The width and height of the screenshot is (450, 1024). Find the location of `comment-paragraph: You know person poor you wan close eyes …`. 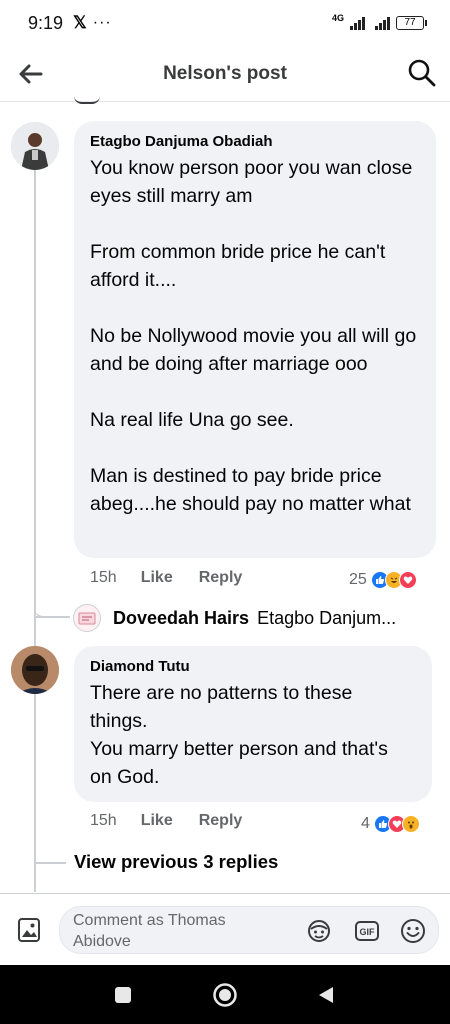

comment-paragraph: You know person poor you wan close eyes … is located at coordinates (251, 182).